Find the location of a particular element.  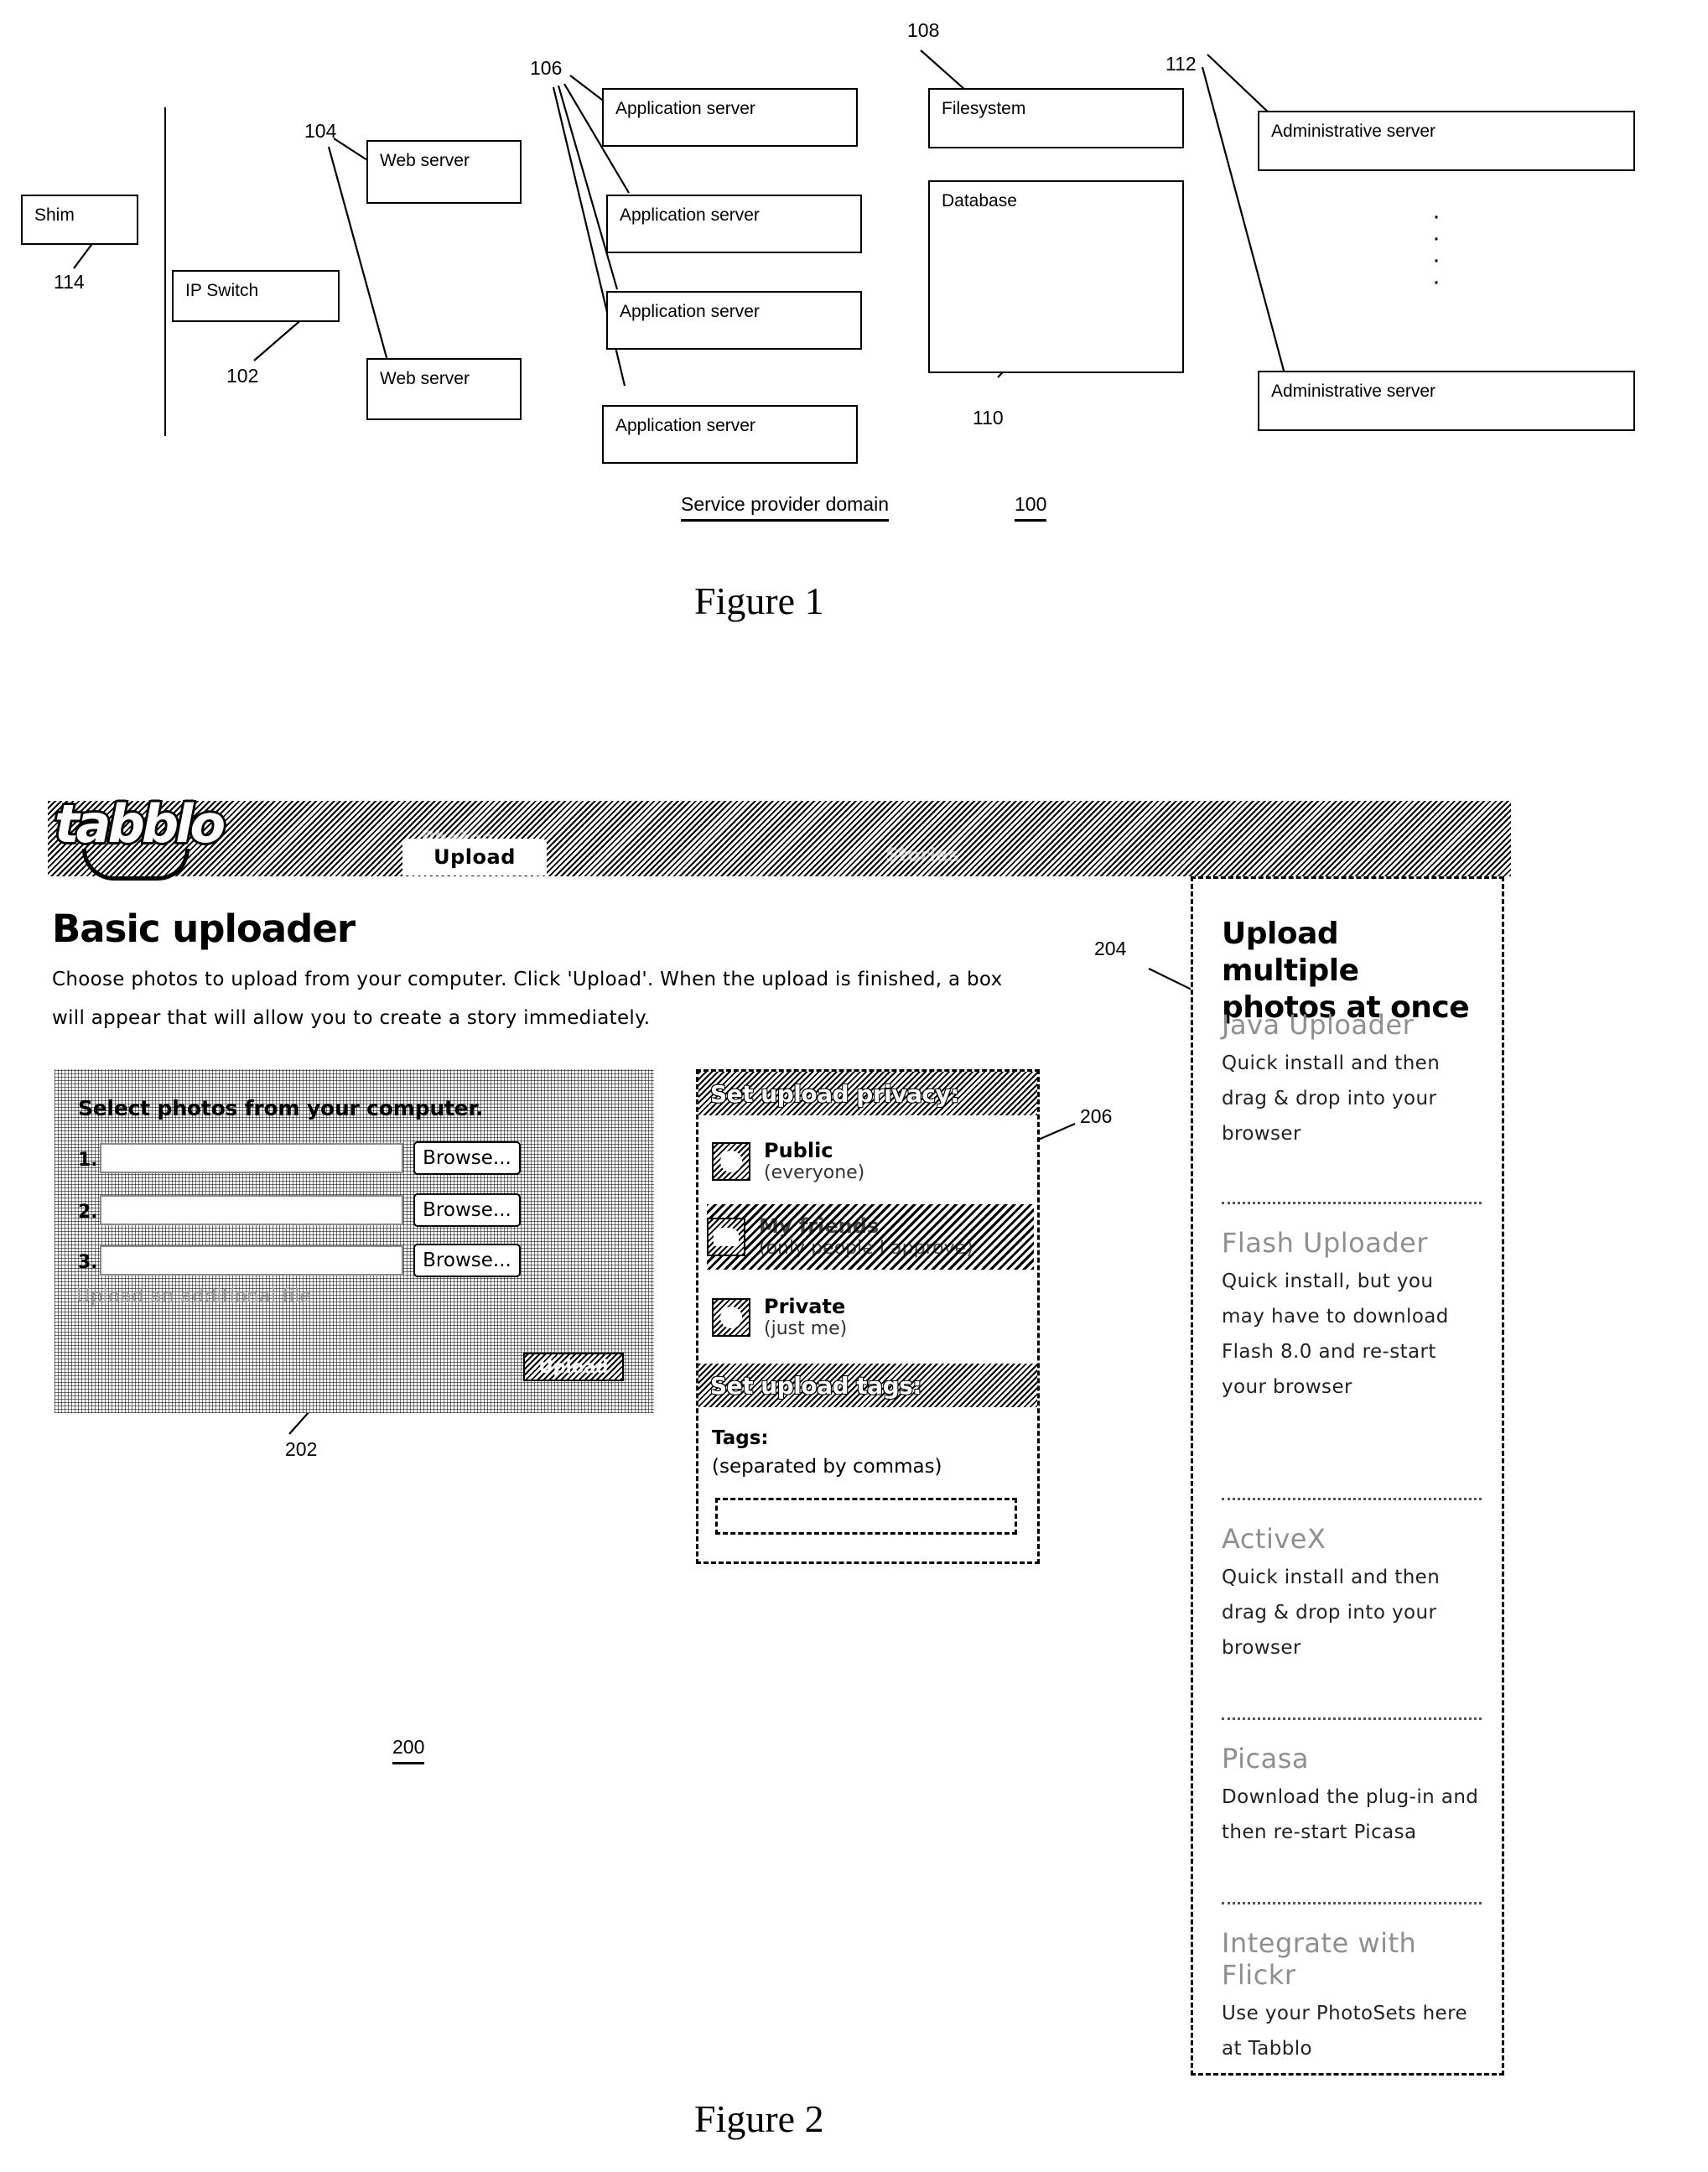

tabblo-logo: tabblo is located at coordinates (140, 824).